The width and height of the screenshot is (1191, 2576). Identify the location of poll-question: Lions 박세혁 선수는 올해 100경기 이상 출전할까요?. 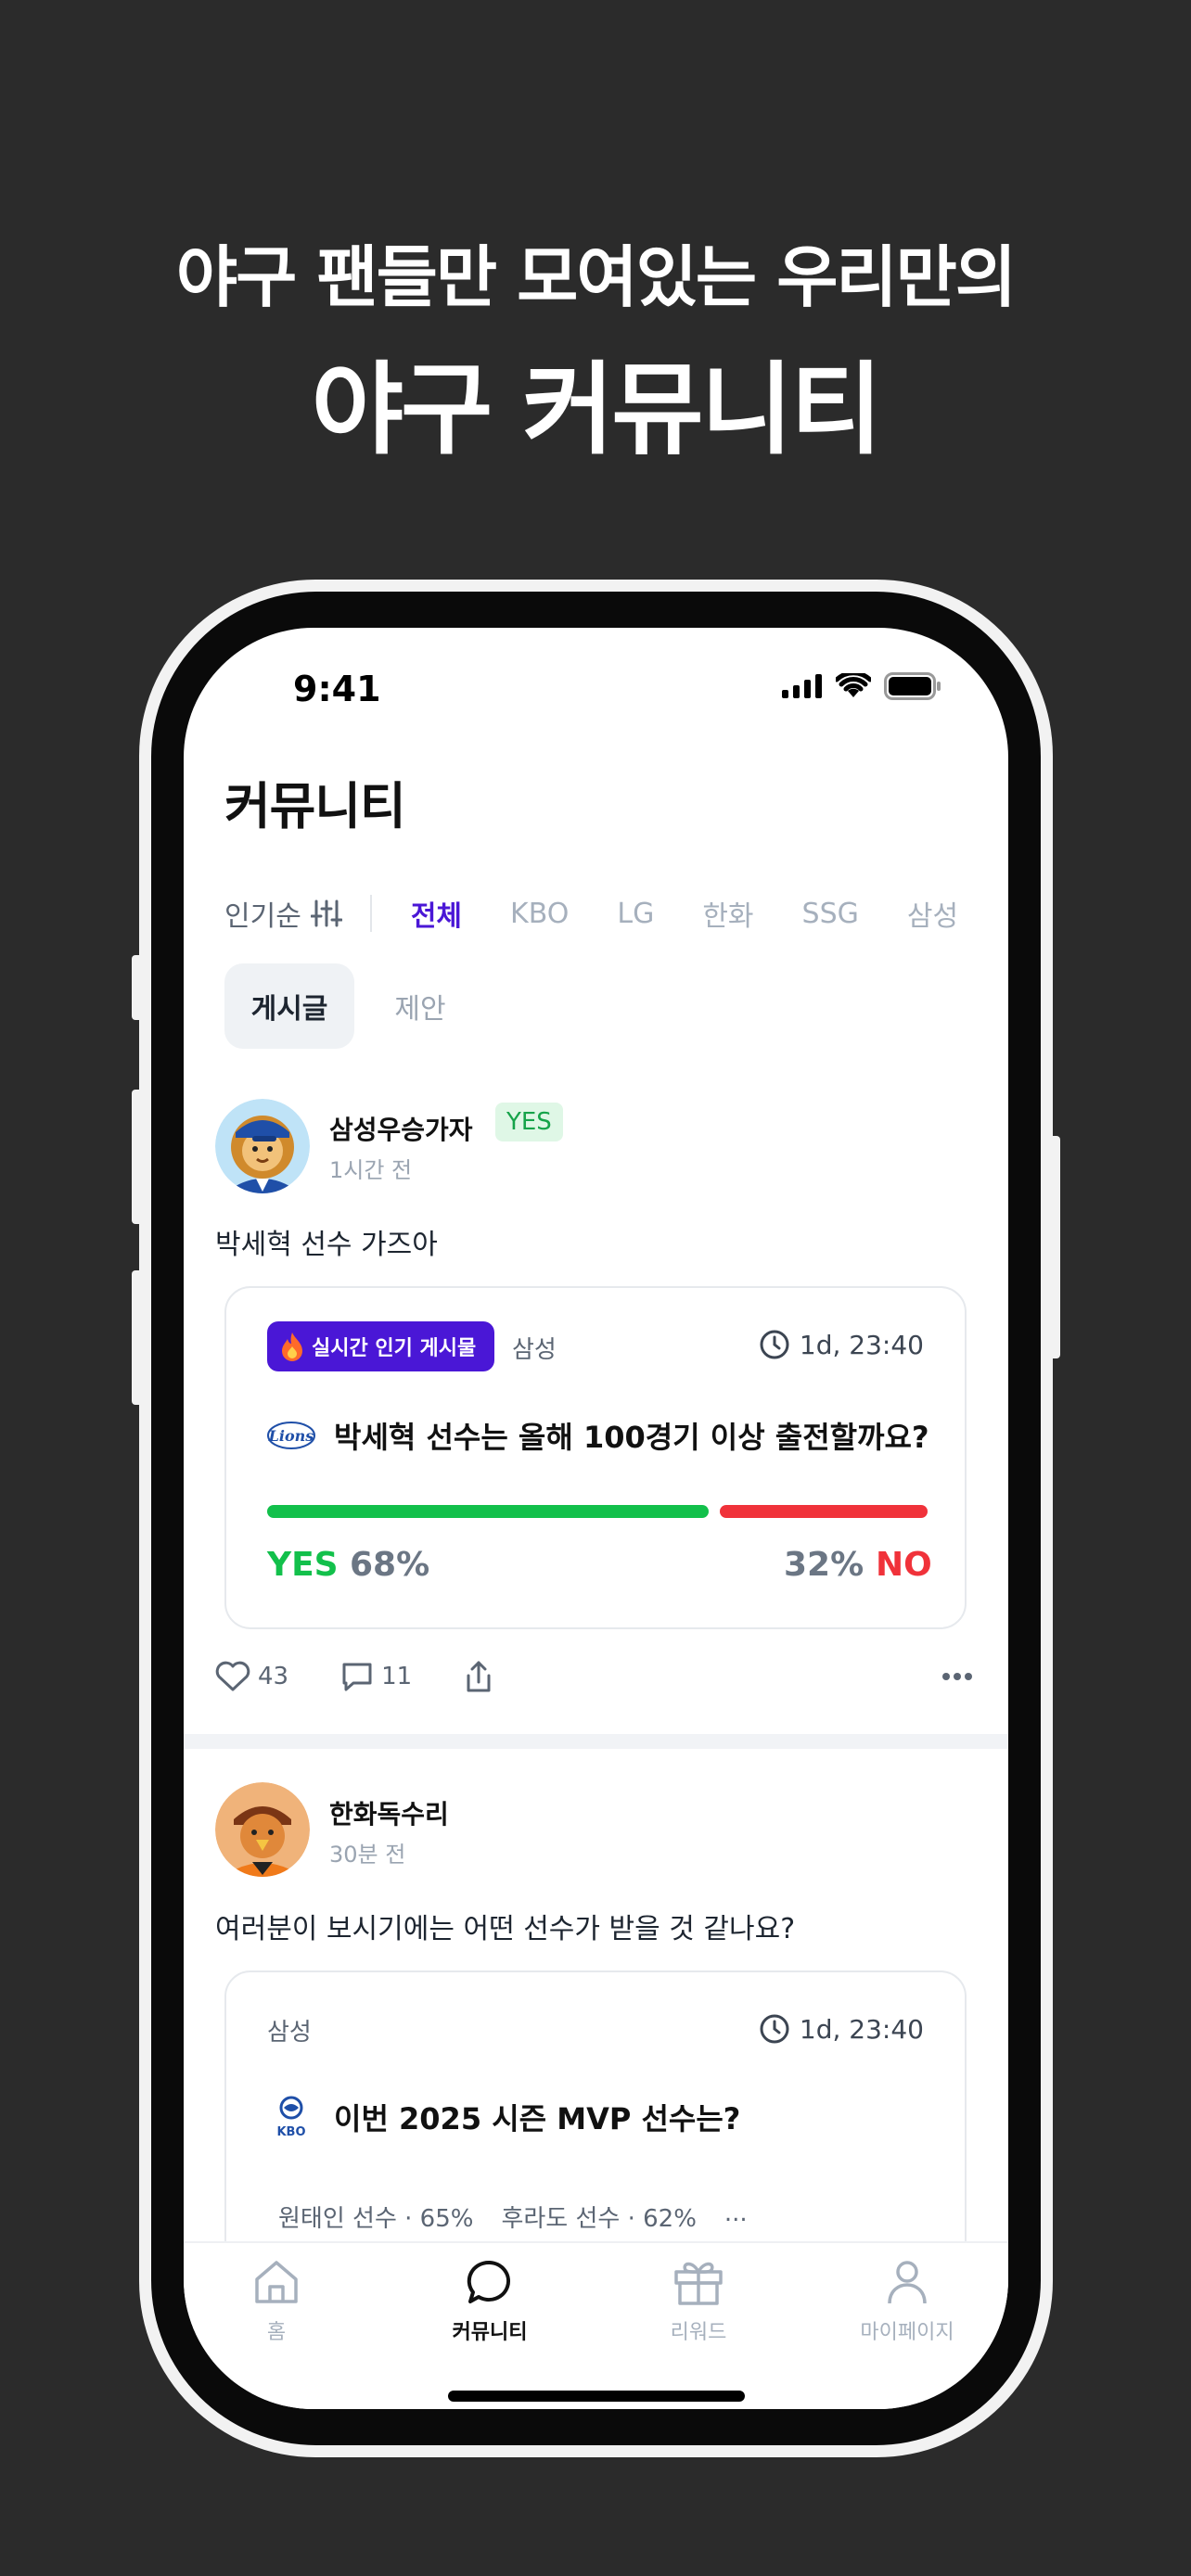
(598, 1435).